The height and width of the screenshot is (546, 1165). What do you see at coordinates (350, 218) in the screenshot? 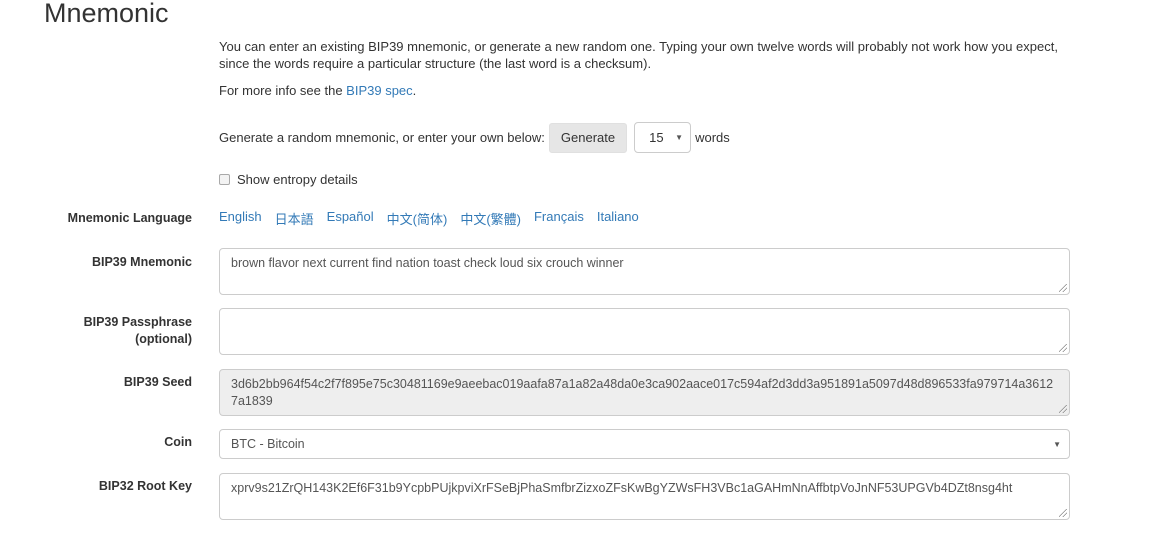
I see `language-option-spanish: Español` at bounding box center [350, 218].